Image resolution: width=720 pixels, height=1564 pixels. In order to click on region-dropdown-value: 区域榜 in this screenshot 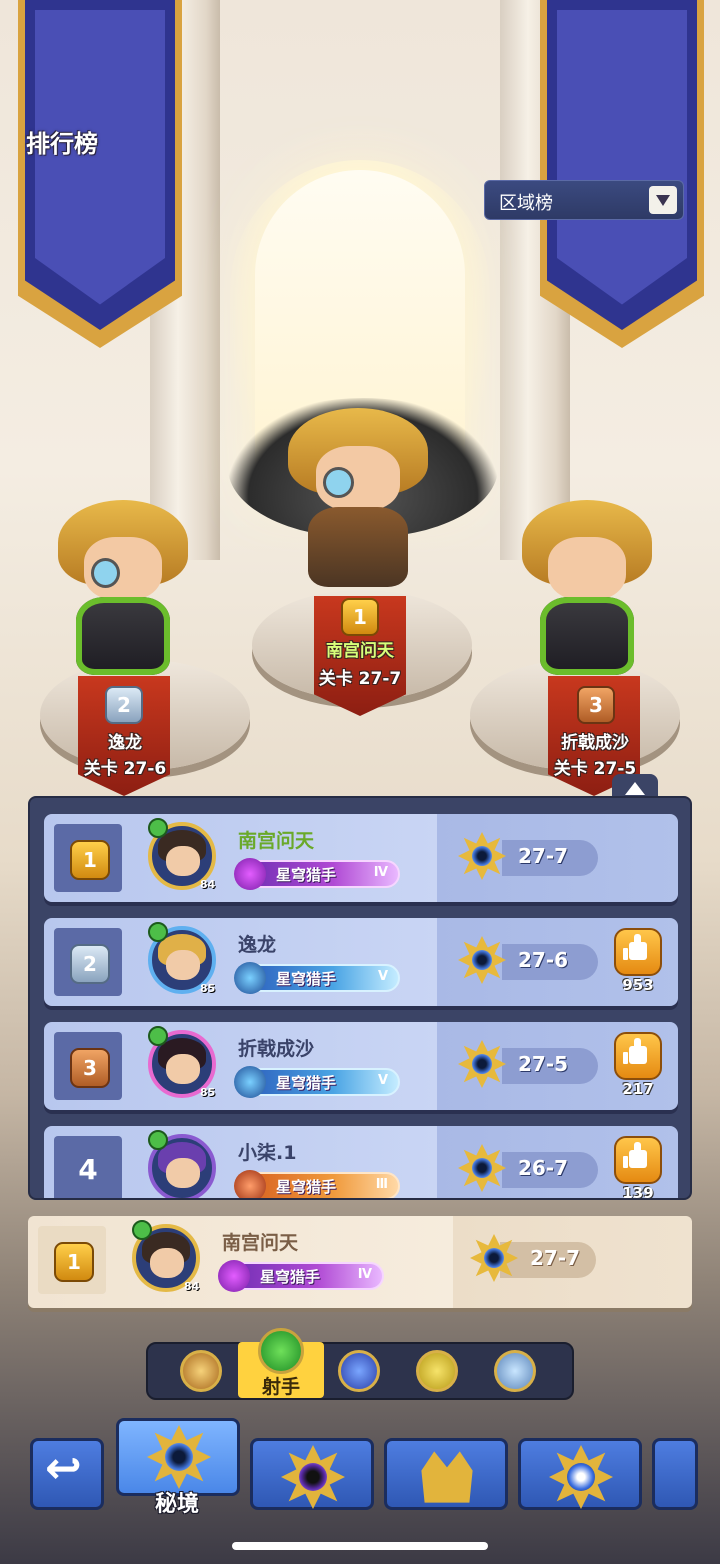, I will do `click(526, 203)`.